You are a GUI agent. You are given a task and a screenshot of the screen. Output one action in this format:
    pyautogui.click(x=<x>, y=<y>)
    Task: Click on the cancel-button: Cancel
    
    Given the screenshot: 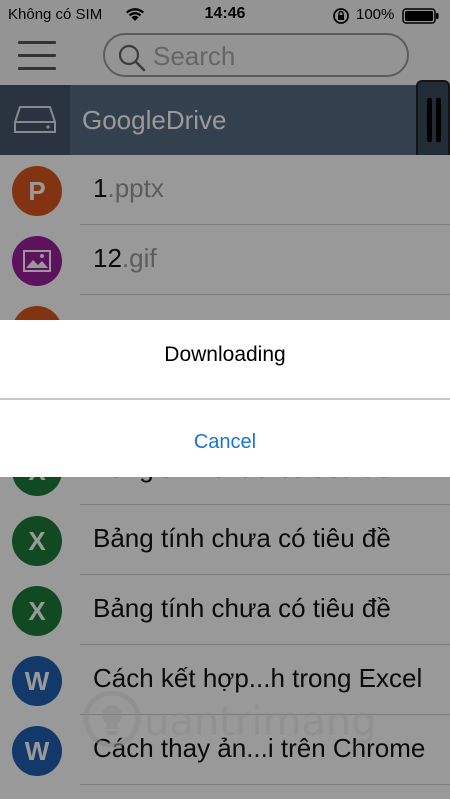 What is the action you would take?
    pyautogui.click(x=225, y=438)
    